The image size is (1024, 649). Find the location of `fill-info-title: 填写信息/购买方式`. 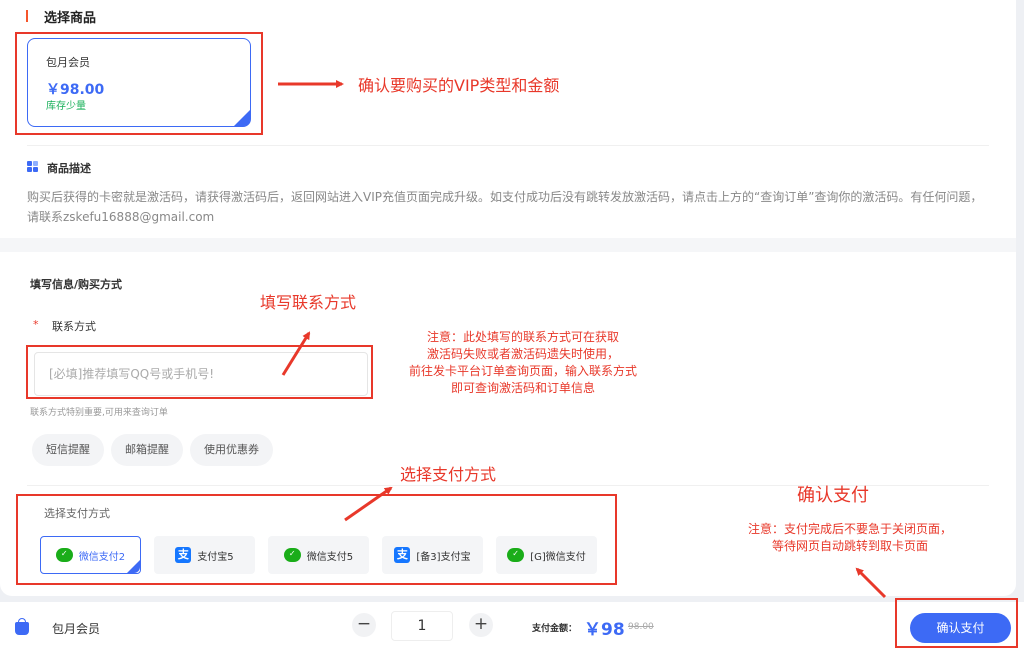

fill-info-title: 填写信息/购买方式 is located at coordinates (76, 284).